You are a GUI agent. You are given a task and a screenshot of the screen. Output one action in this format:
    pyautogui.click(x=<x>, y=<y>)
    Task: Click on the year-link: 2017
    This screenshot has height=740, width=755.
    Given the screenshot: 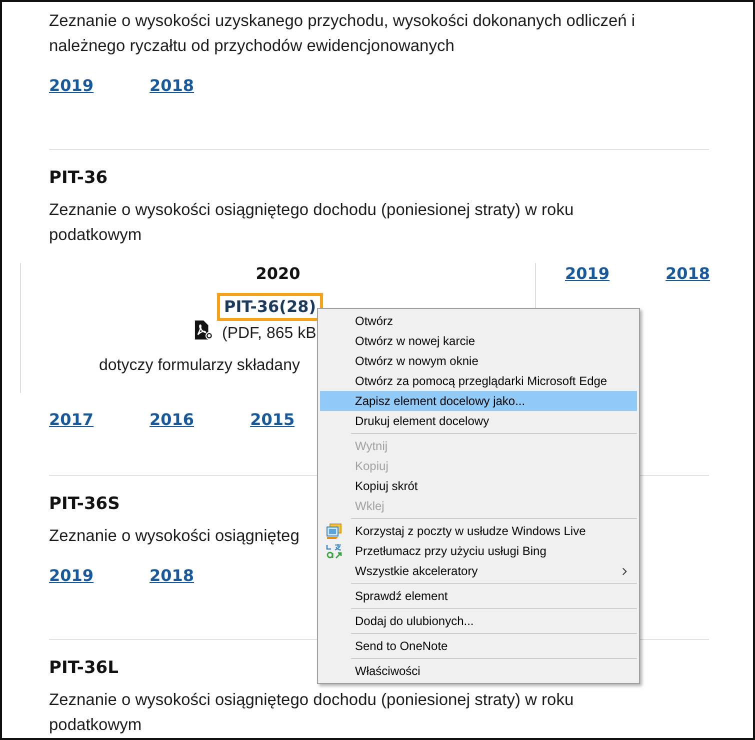 What is the action you would take?
    pyautogui.click(x=71, y=420)
    